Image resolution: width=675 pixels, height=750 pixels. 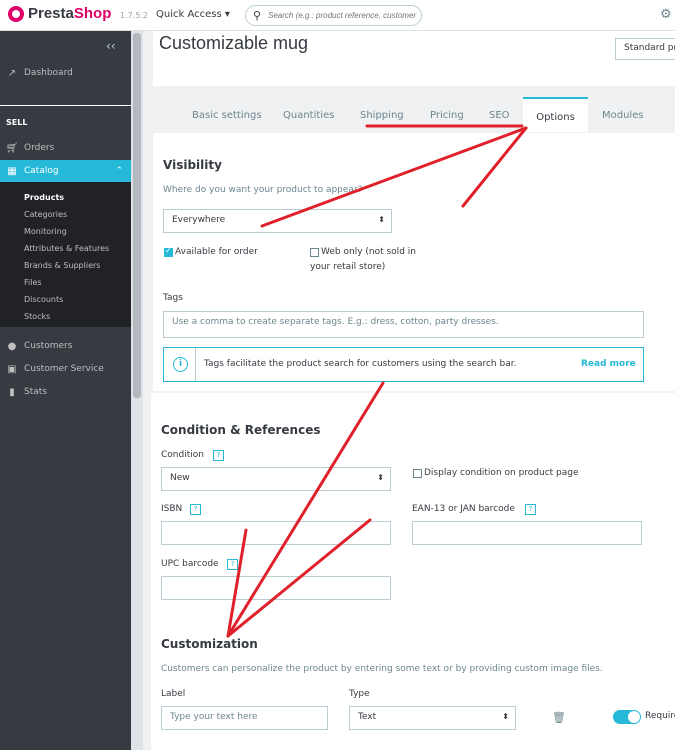 What do you see at coordinates (45, 214) in the screenshot?
I see `sidebar-item-categories: Categories` at bounding box center [45, 214].